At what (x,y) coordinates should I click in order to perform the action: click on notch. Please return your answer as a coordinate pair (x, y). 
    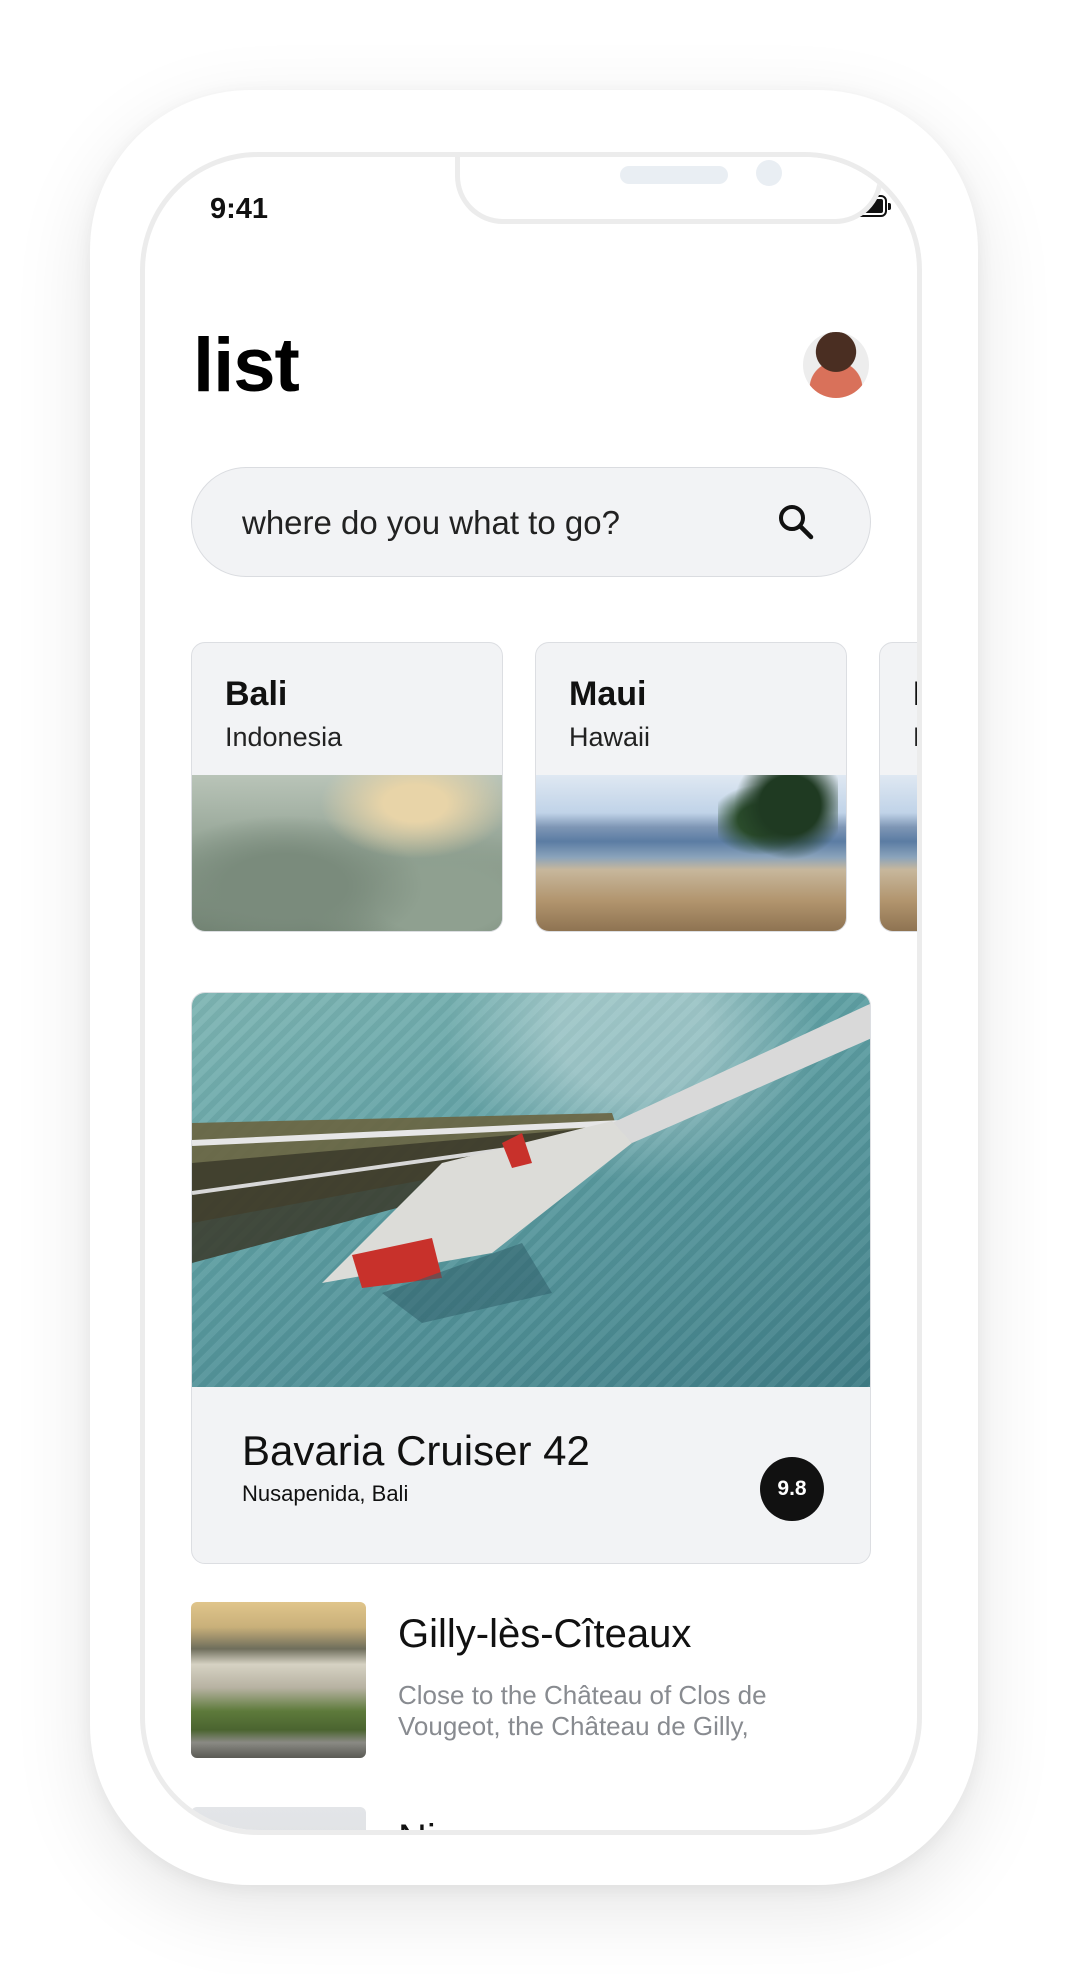
    Looking at the image, I should click on (669, 190).